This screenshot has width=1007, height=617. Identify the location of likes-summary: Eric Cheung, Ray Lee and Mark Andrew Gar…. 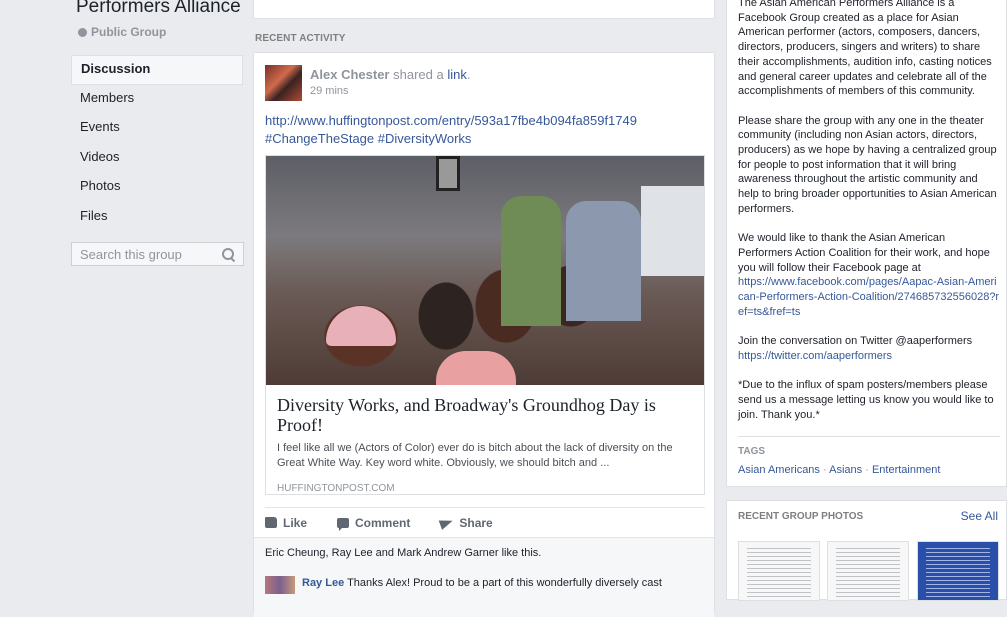
(403, 553).